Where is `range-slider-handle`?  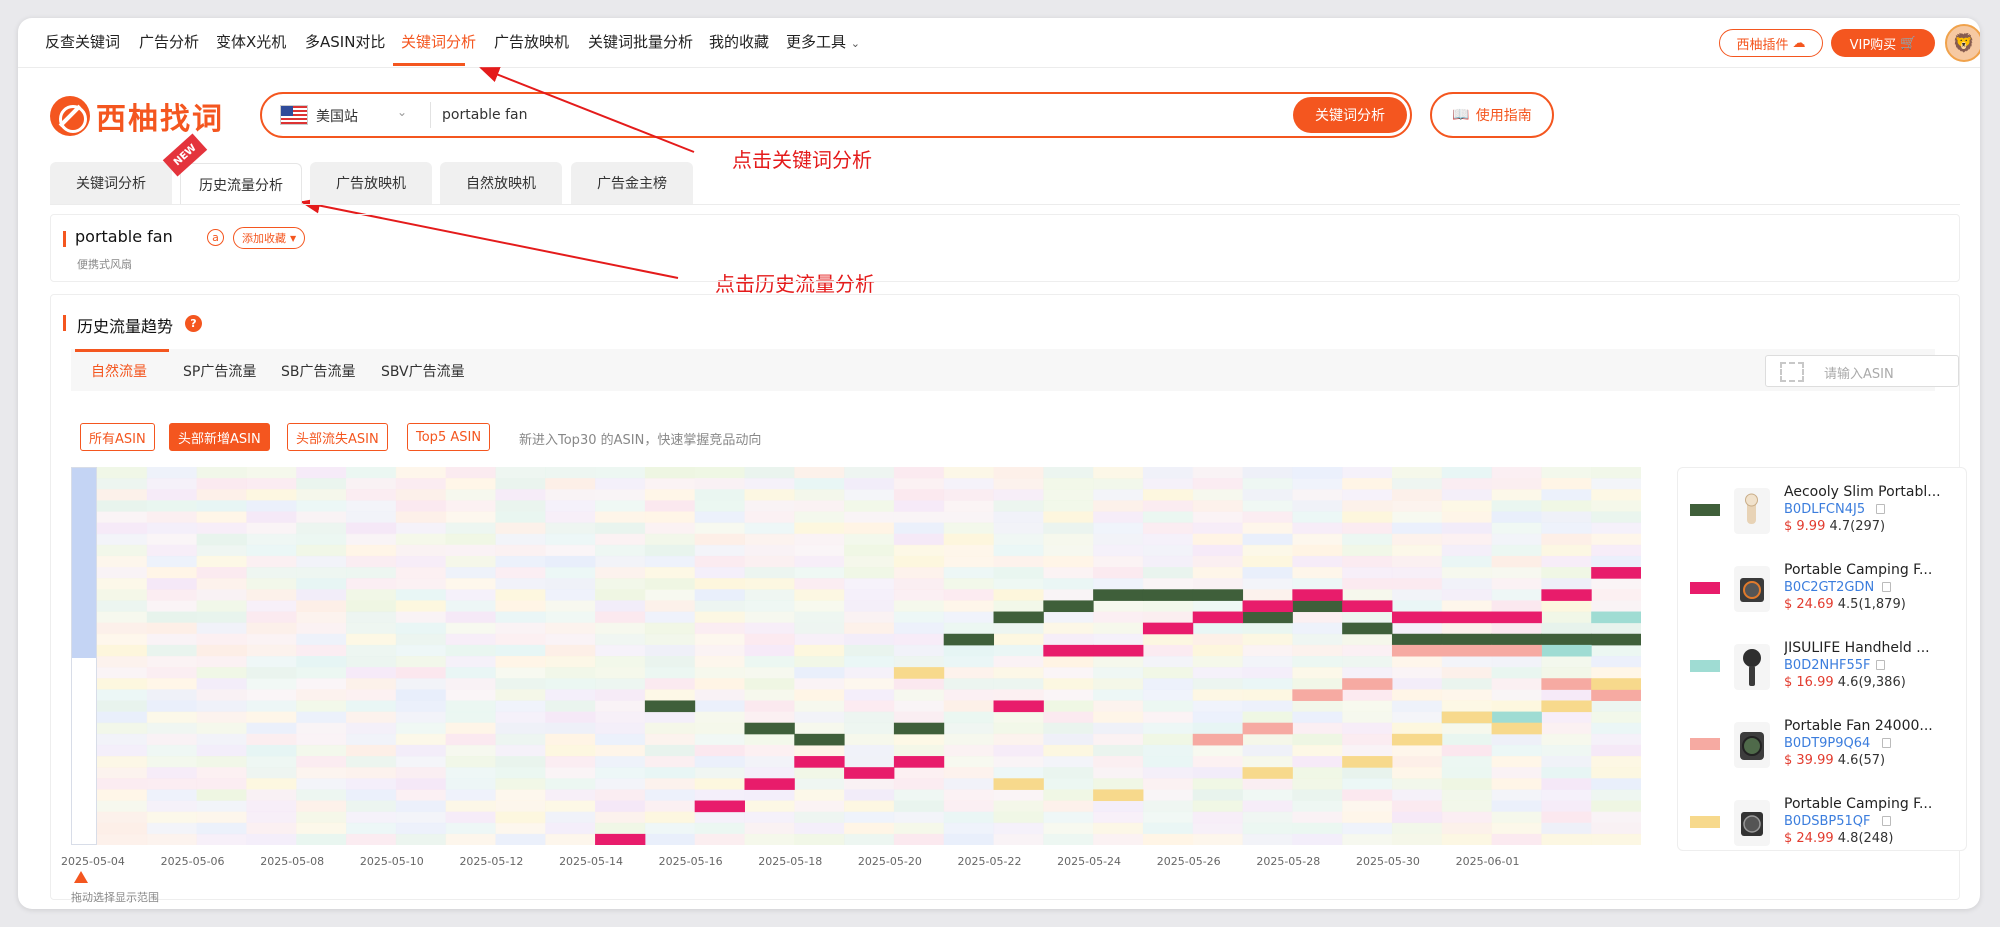 range-slider-handle is located at coordinates (84, 563).